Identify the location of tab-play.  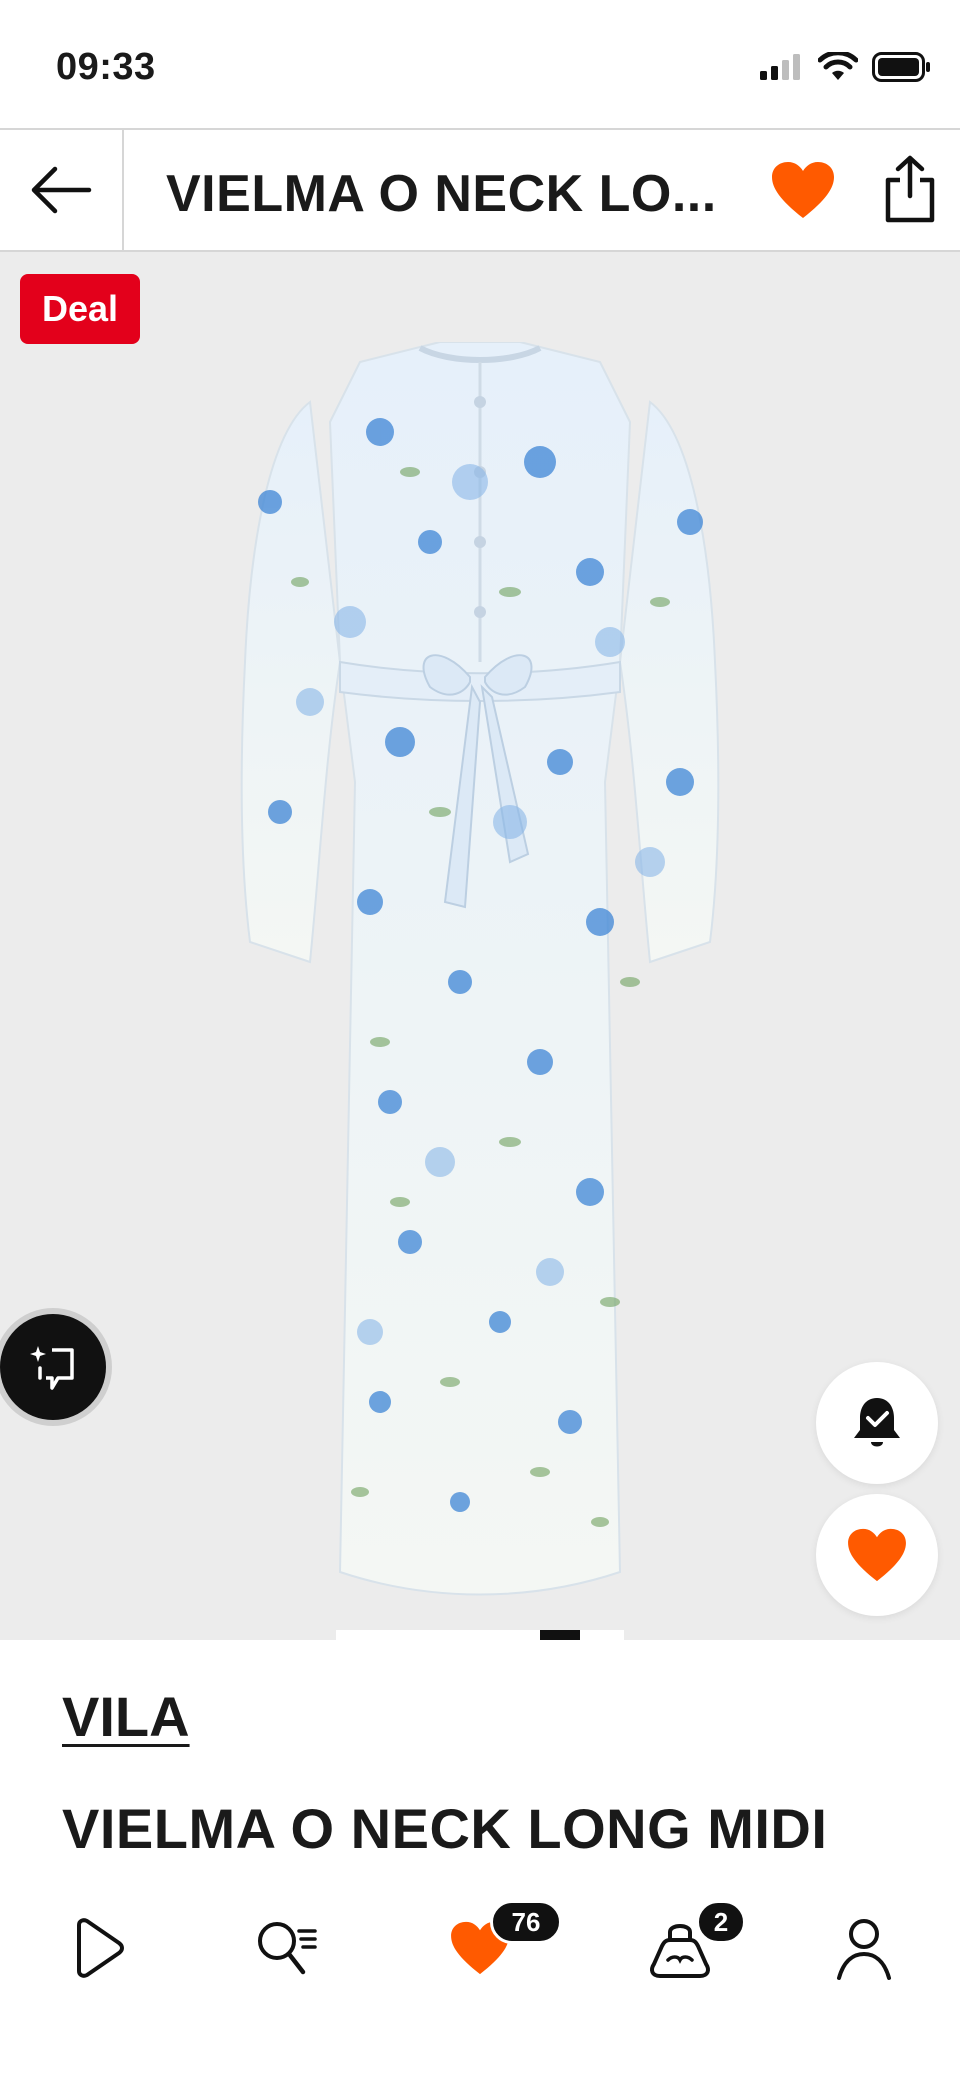
(96, 1948).